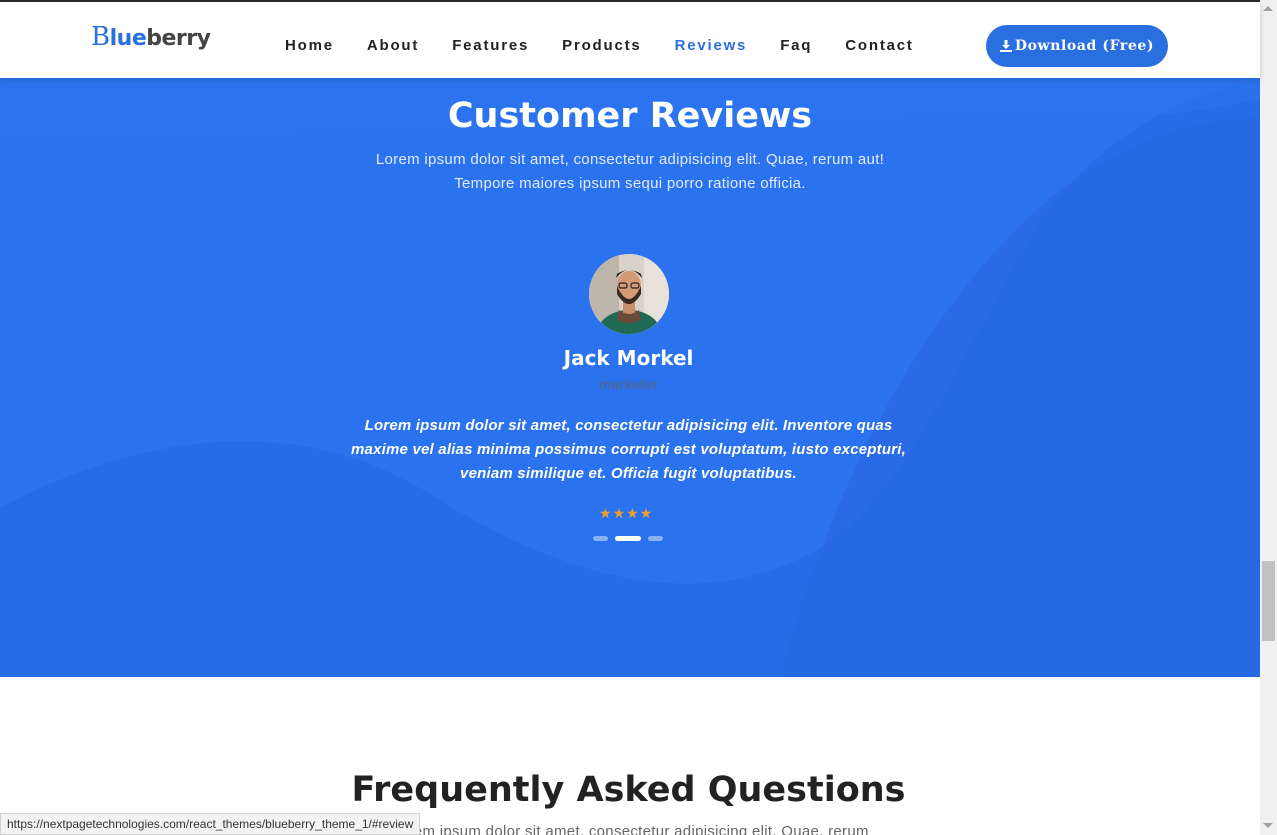 The image size is (1277, 835). I want to click on reviewer-role: marketer, so click(628, 384).